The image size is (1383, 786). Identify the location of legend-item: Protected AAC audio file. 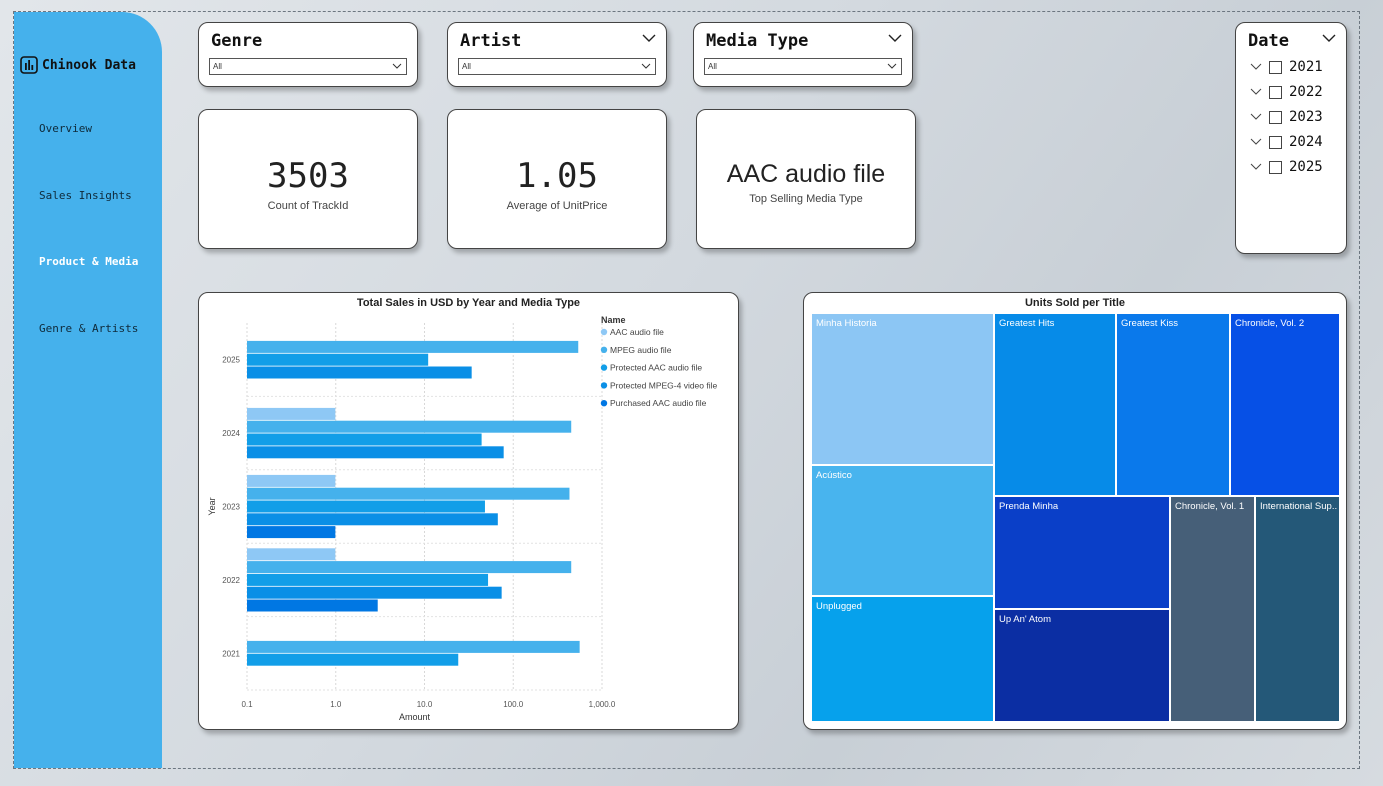
(656, 368).